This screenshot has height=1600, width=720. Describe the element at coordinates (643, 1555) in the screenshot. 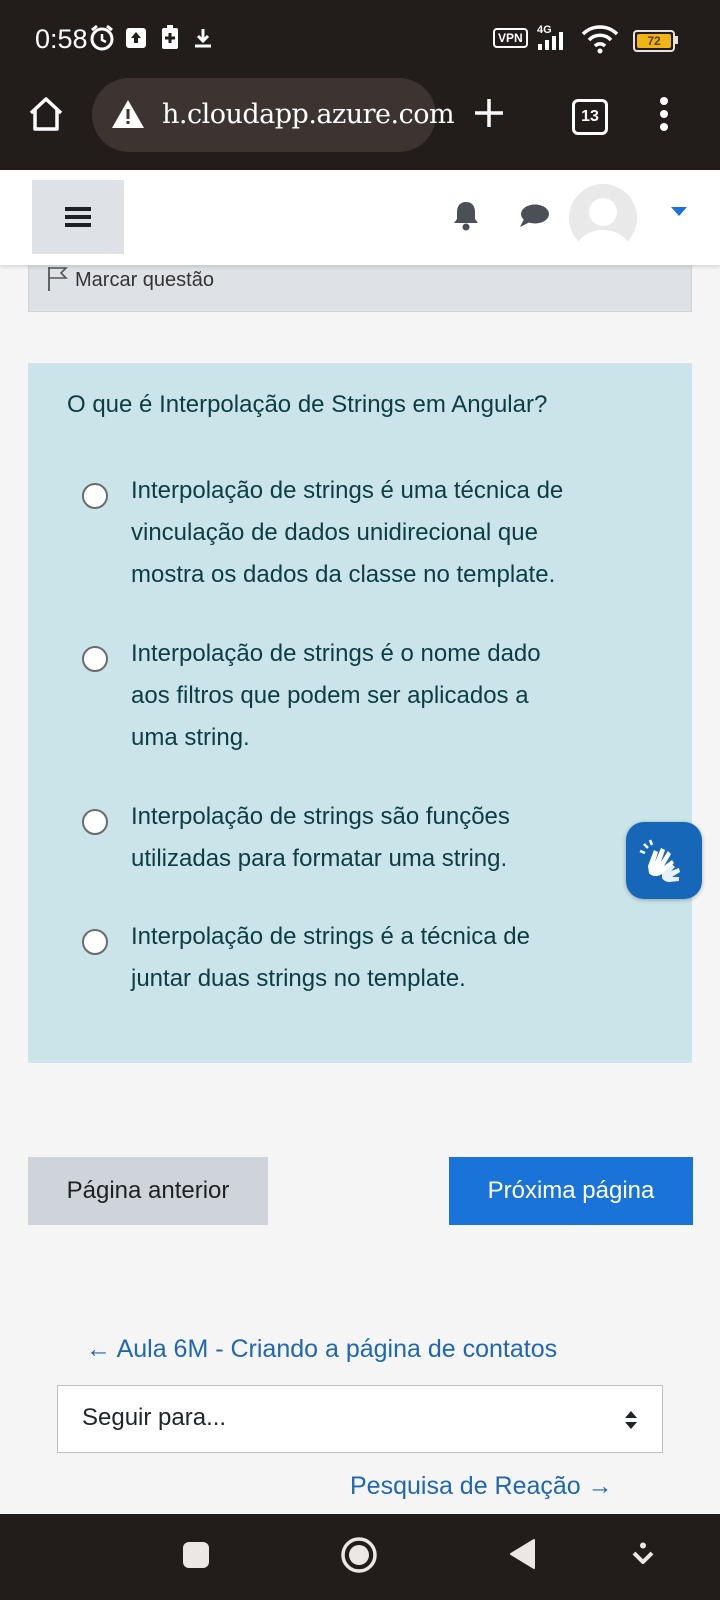

I see `keyboard-hide-icon` at that location.